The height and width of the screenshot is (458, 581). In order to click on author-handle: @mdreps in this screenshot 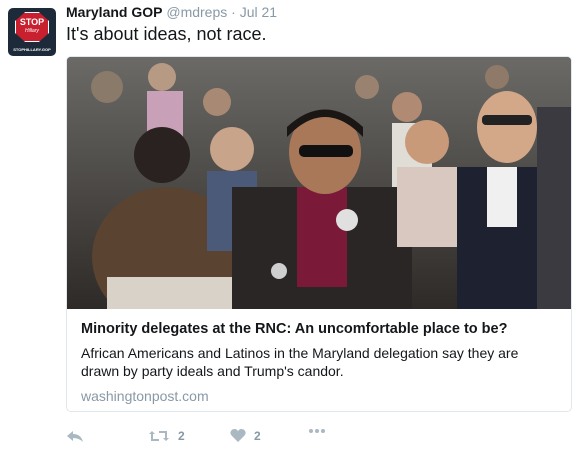, I will do `click(196, 12)`.